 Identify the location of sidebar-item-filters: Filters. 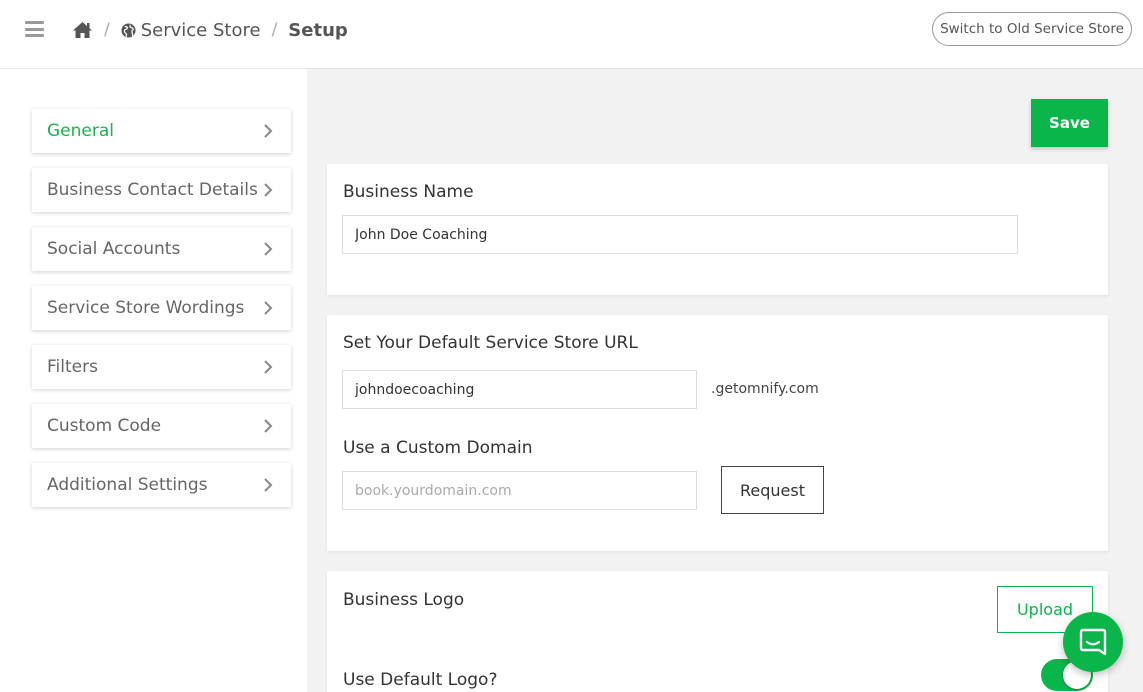
(161, 367).